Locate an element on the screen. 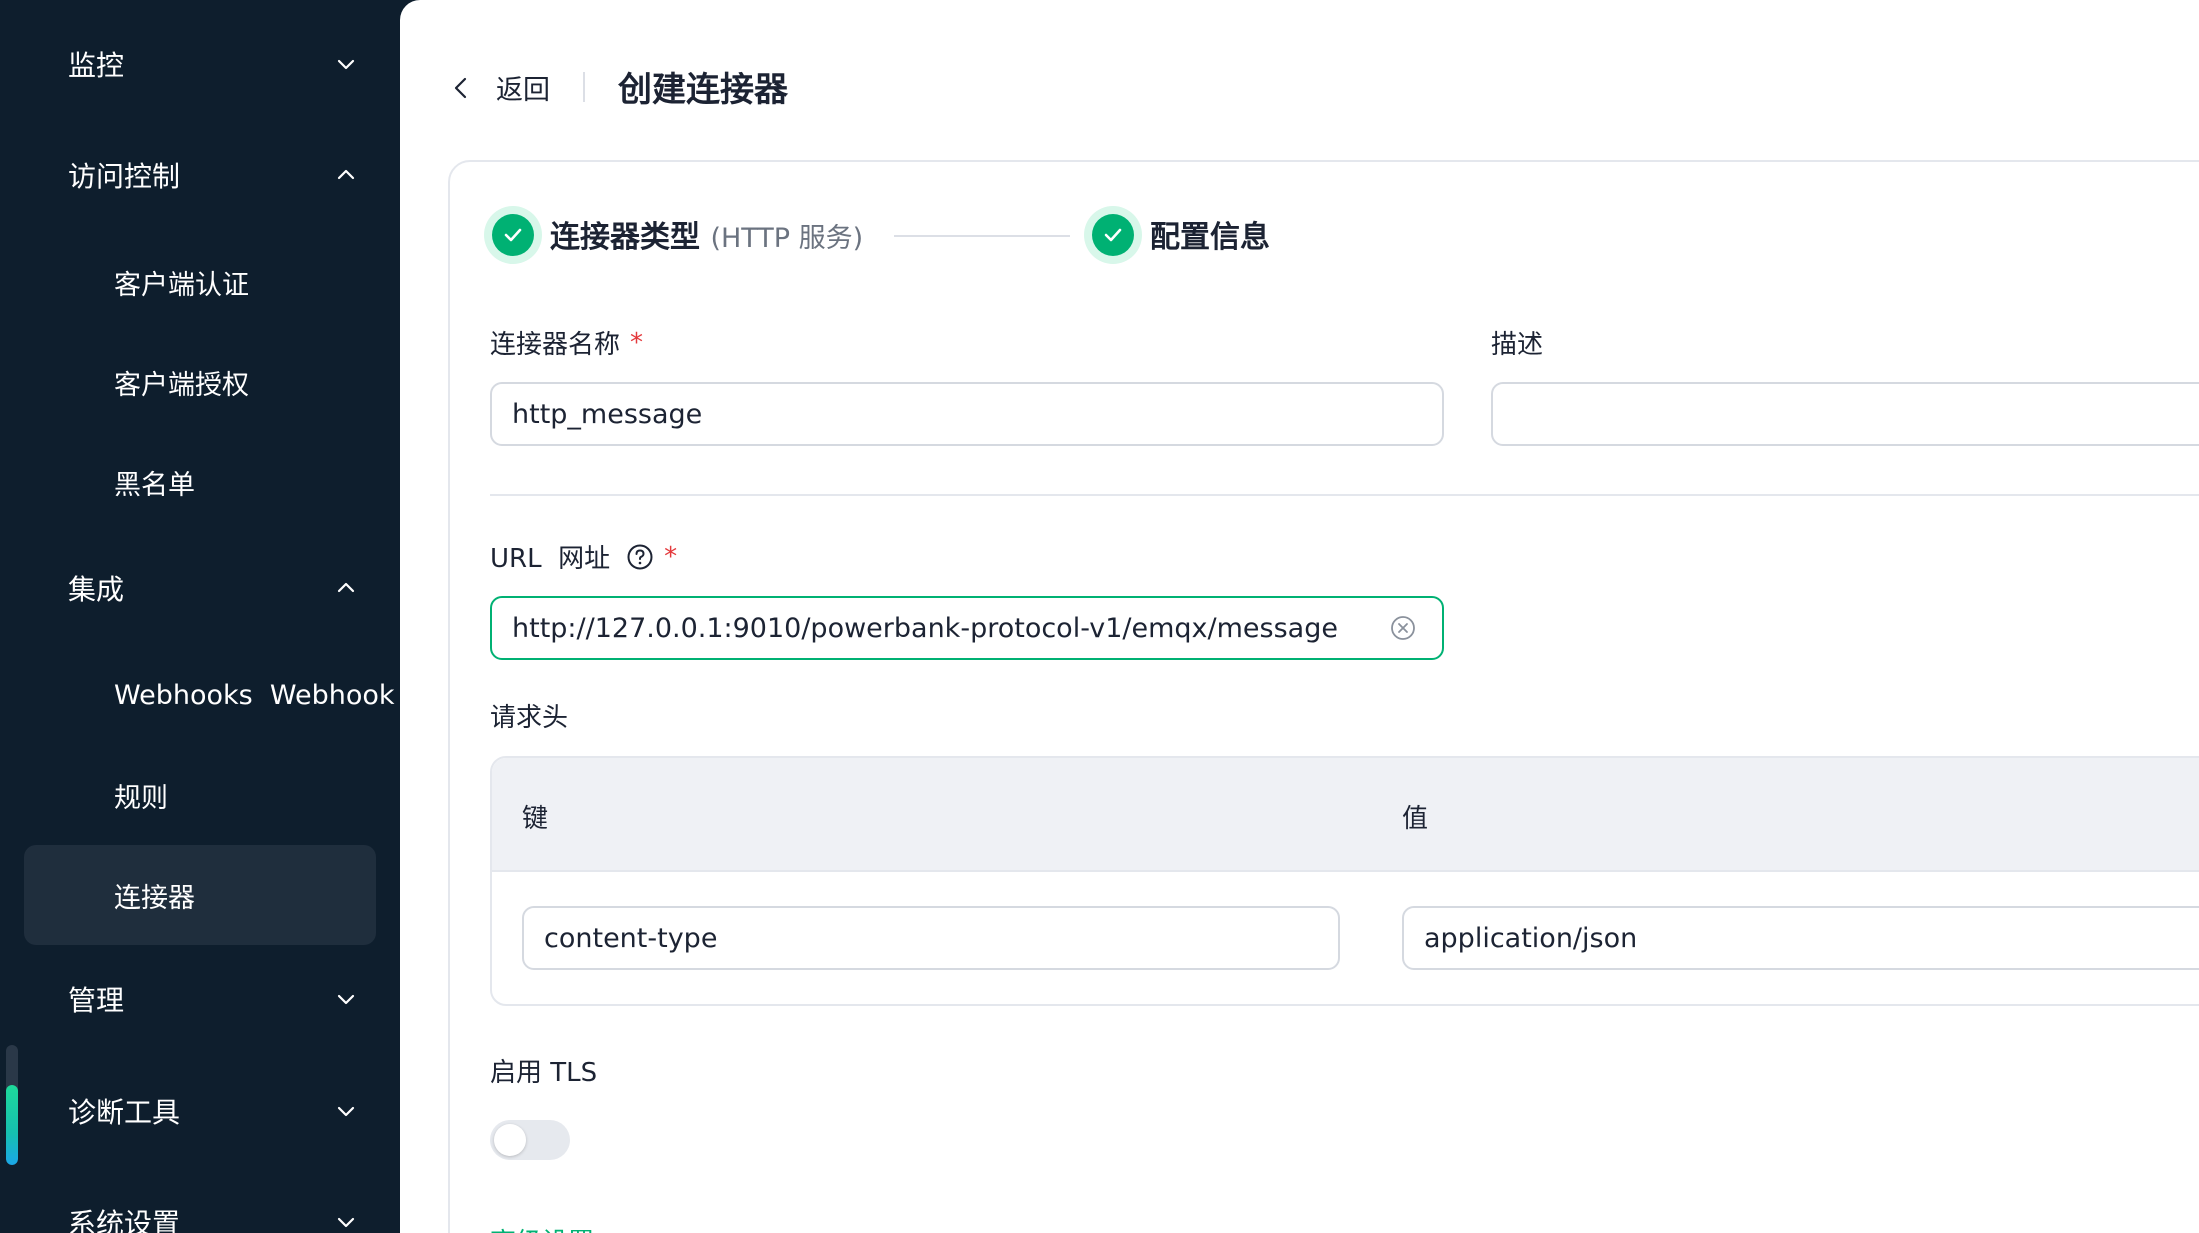 The height and width of the screenshot is (1233, 2199). sidebar-item-label: 规则 is located at coordinates (141, 798).